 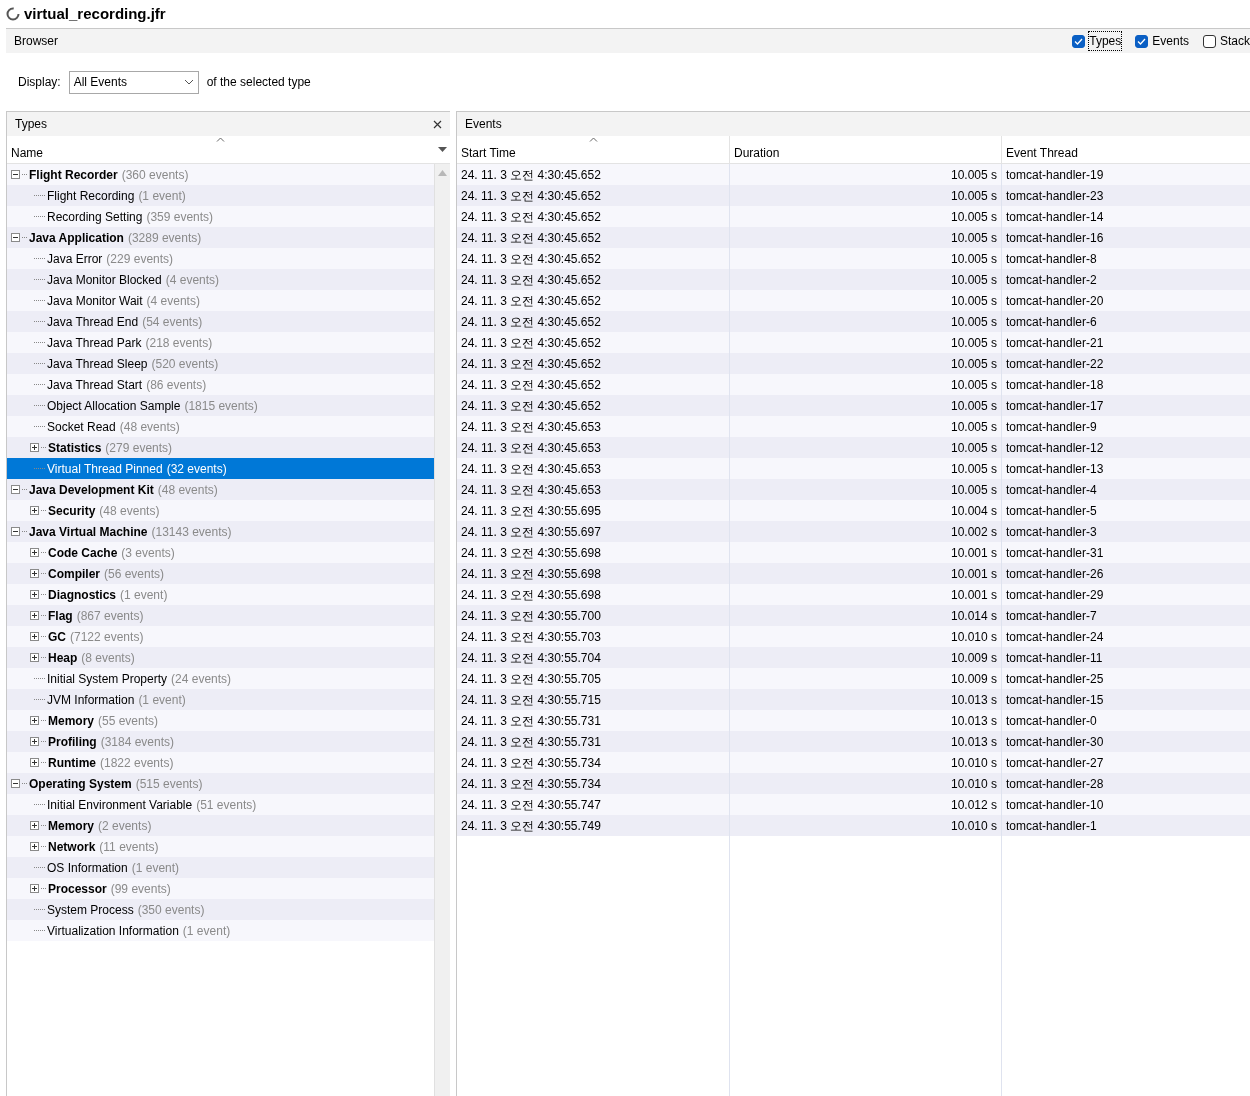 I want to click on tree-item: Java Thread Park (218 events), so click(x=220, y=342).